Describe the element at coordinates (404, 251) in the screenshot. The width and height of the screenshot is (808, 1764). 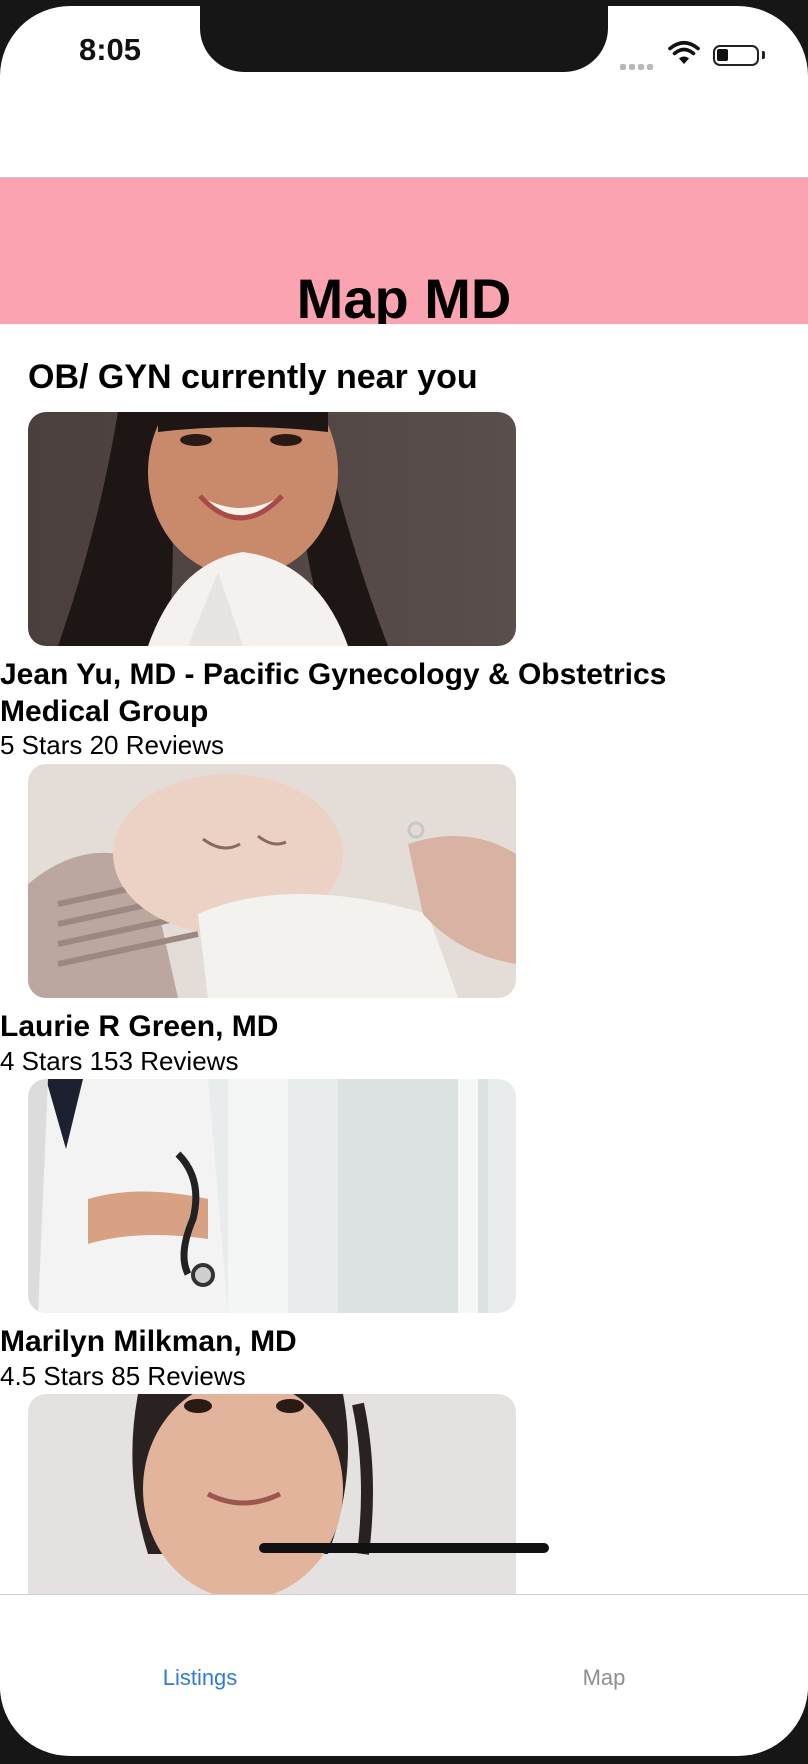
I see `header-banner: Map MD` at that location.